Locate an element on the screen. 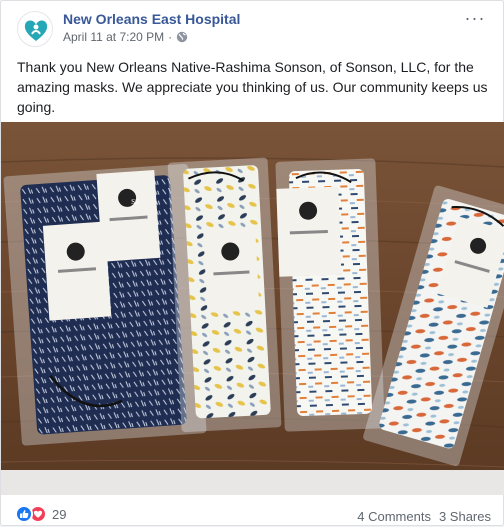 Image resolution: width=504 pixels, height=527 pixels. reactions-summary: 29 is located at coordinates (40, 514).